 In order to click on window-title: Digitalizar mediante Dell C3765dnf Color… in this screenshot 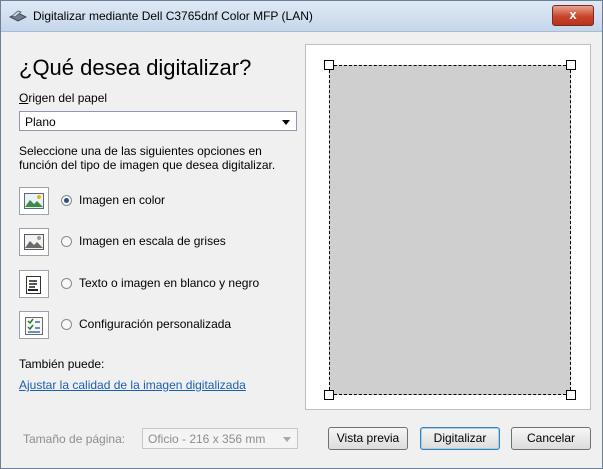, I will do `click(173, 16)`.